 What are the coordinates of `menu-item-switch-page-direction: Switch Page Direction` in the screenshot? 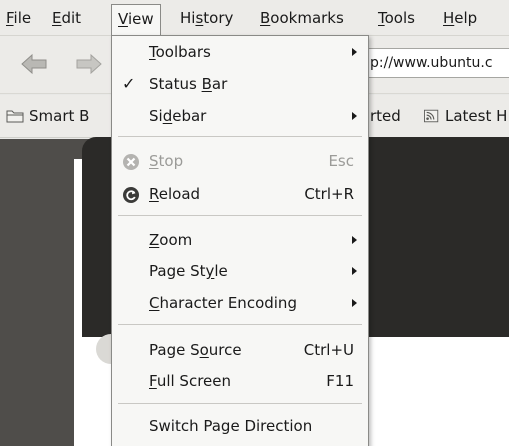 It's located at (240, 427).